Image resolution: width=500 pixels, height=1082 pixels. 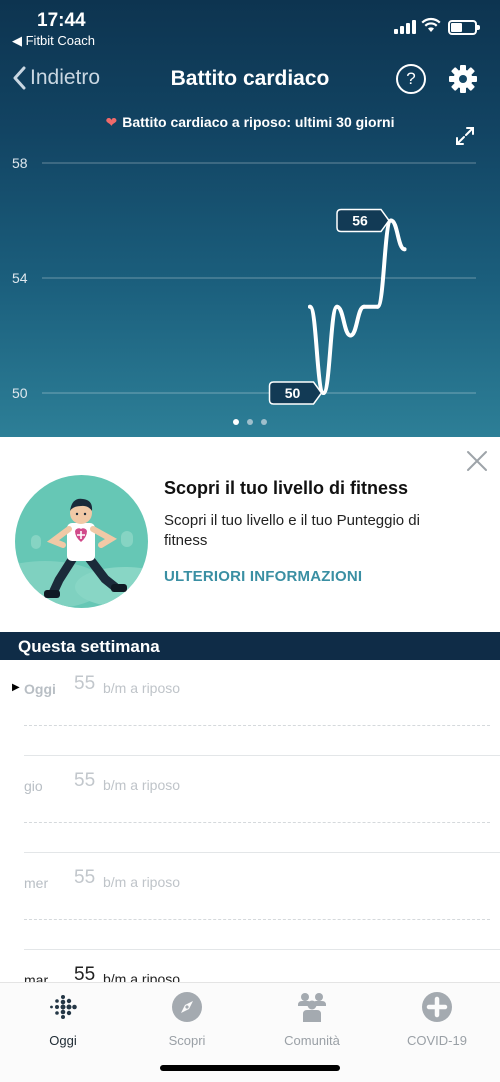 What do you see at coordinates (465, 136) in the screenshot?
I see `expand-icon` at bounding box center [465, 136].